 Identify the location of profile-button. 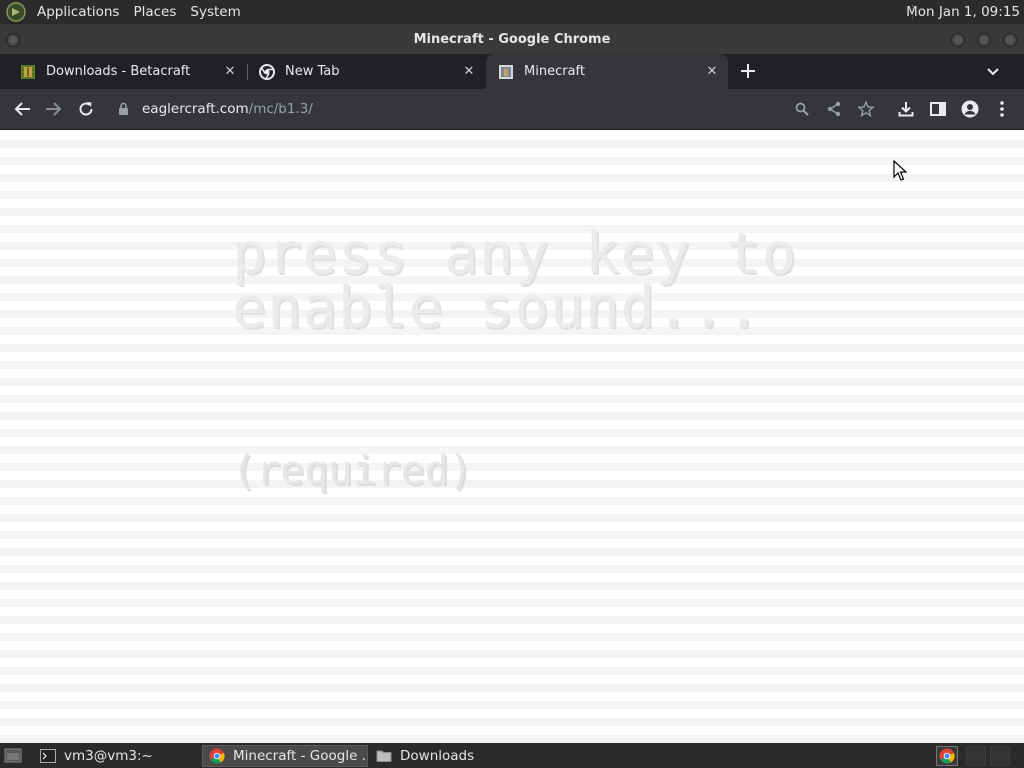
(970, 109).